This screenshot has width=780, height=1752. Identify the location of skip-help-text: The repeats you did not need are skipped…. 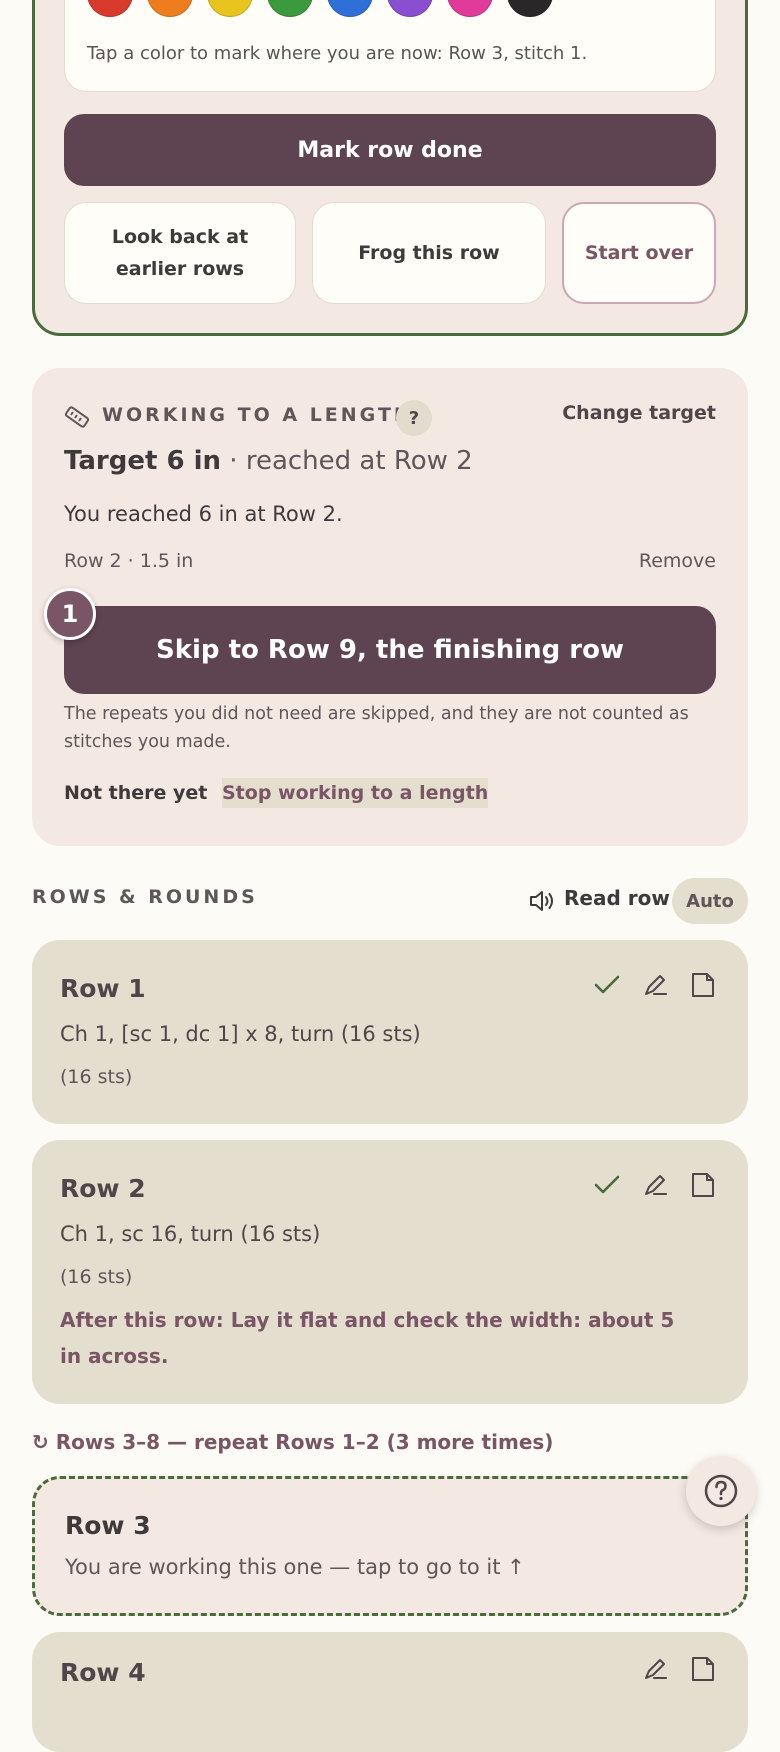
(376, 728).